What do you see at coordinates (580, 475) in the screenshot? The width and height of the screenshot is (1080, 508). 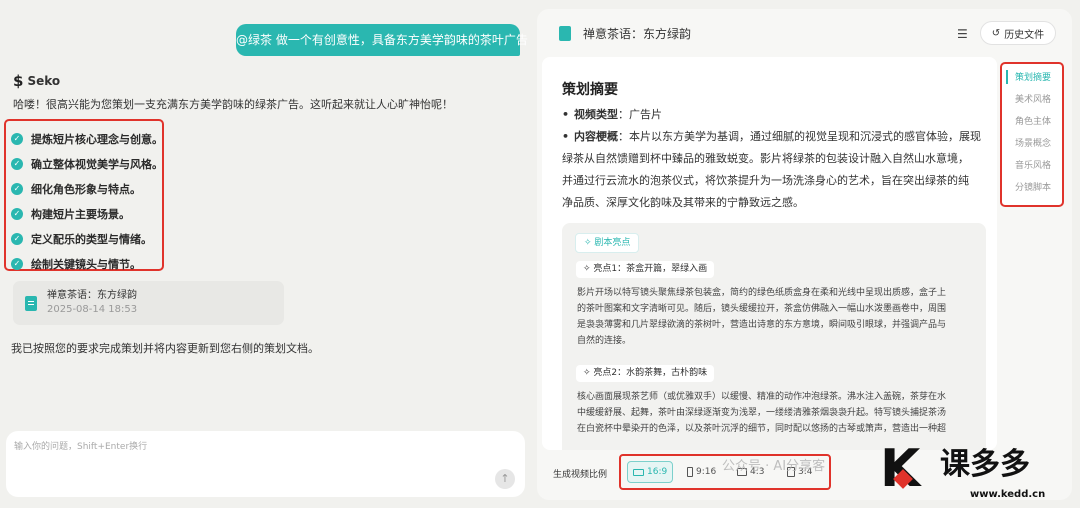 I see `ratio-label: 生成视频比例` at bounding box center [580, 475].